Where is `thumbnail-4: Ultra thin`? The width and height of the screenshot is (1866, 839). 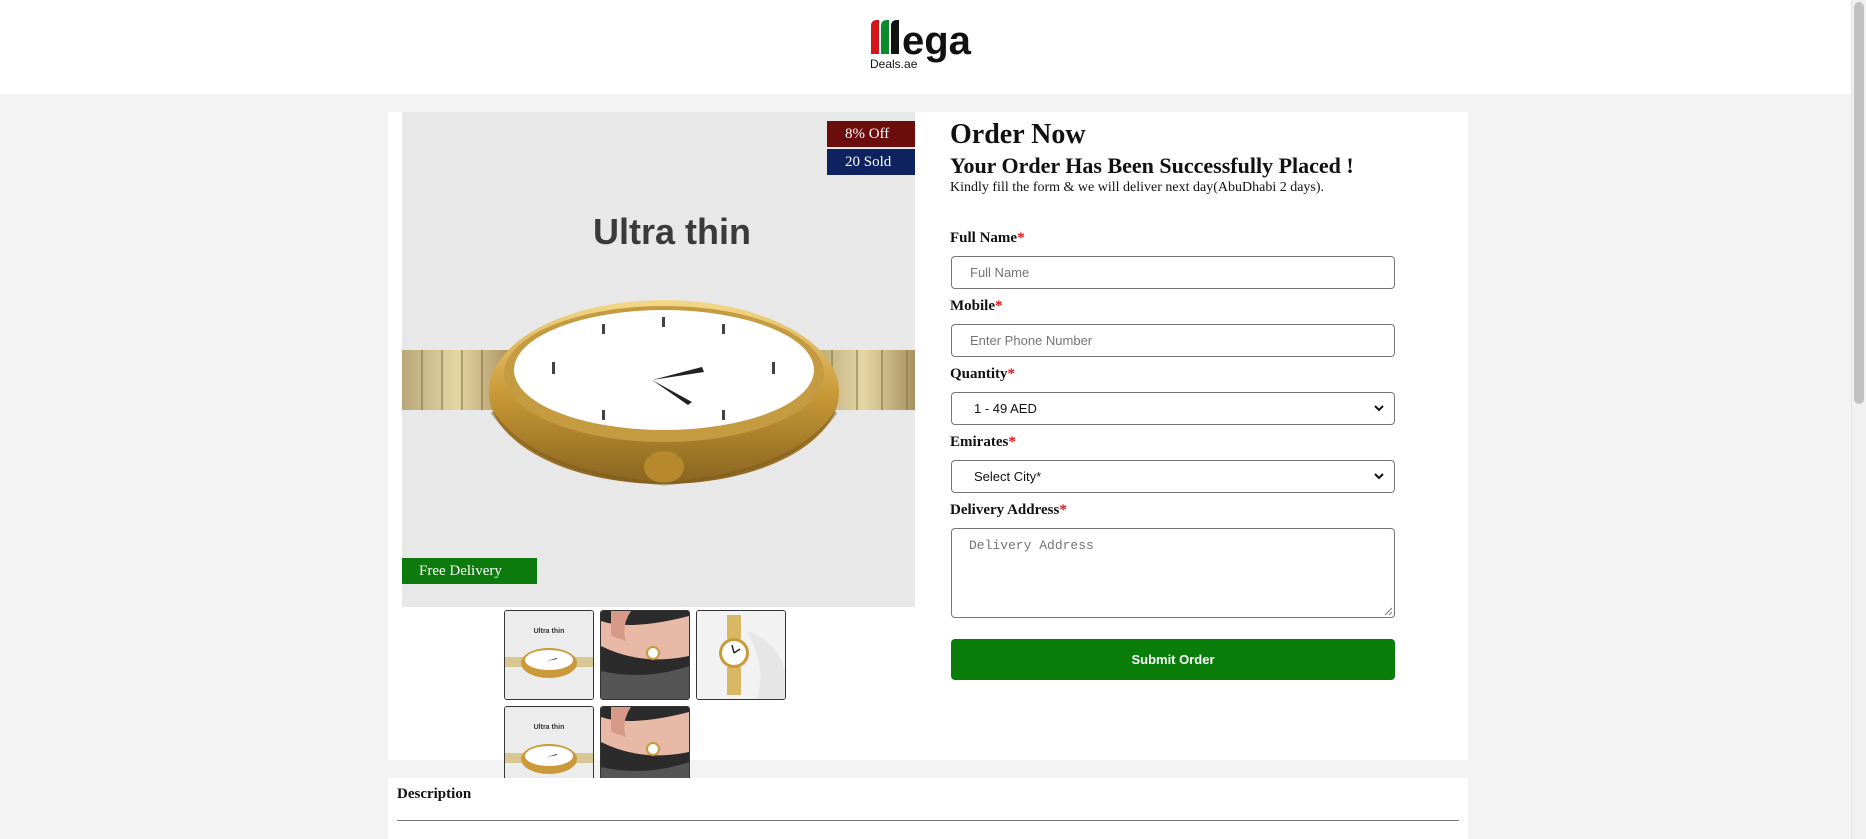 thumbnail-4: Ultra thin is located at coordinates (549, 742).